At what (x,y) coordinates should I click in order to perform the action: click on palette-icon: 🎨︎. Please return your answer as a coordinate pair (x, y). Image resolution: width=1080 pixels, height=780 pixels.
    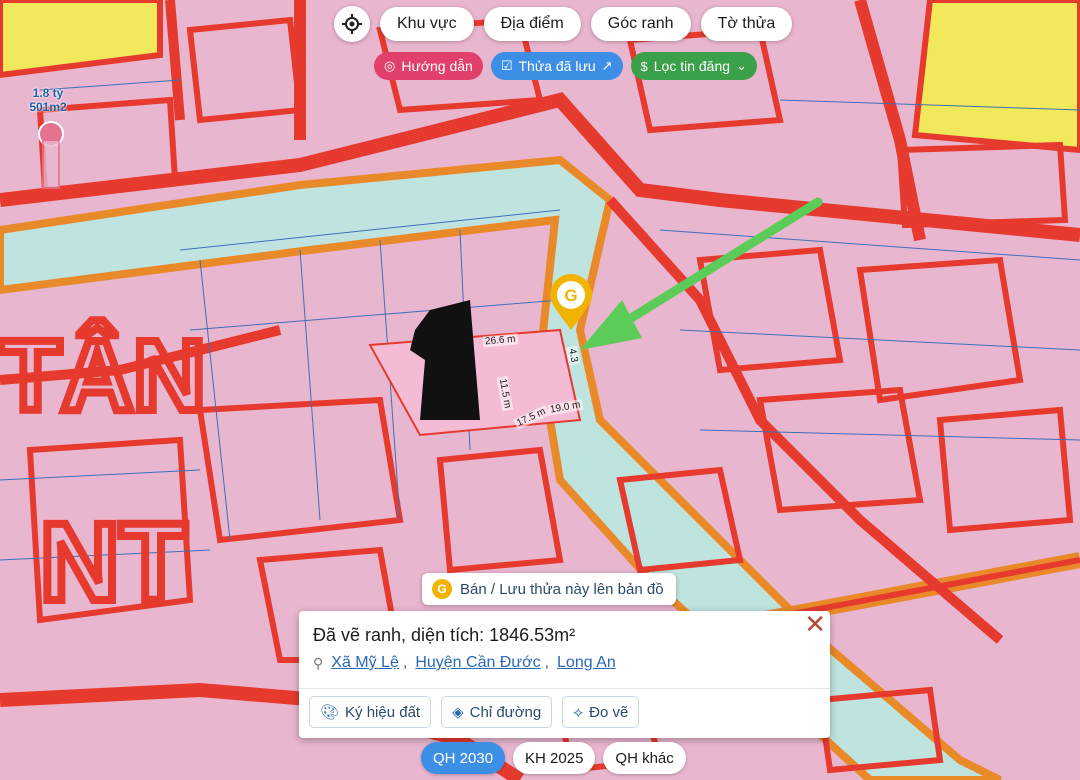
    Looking at the image, I should click on (330, 712).